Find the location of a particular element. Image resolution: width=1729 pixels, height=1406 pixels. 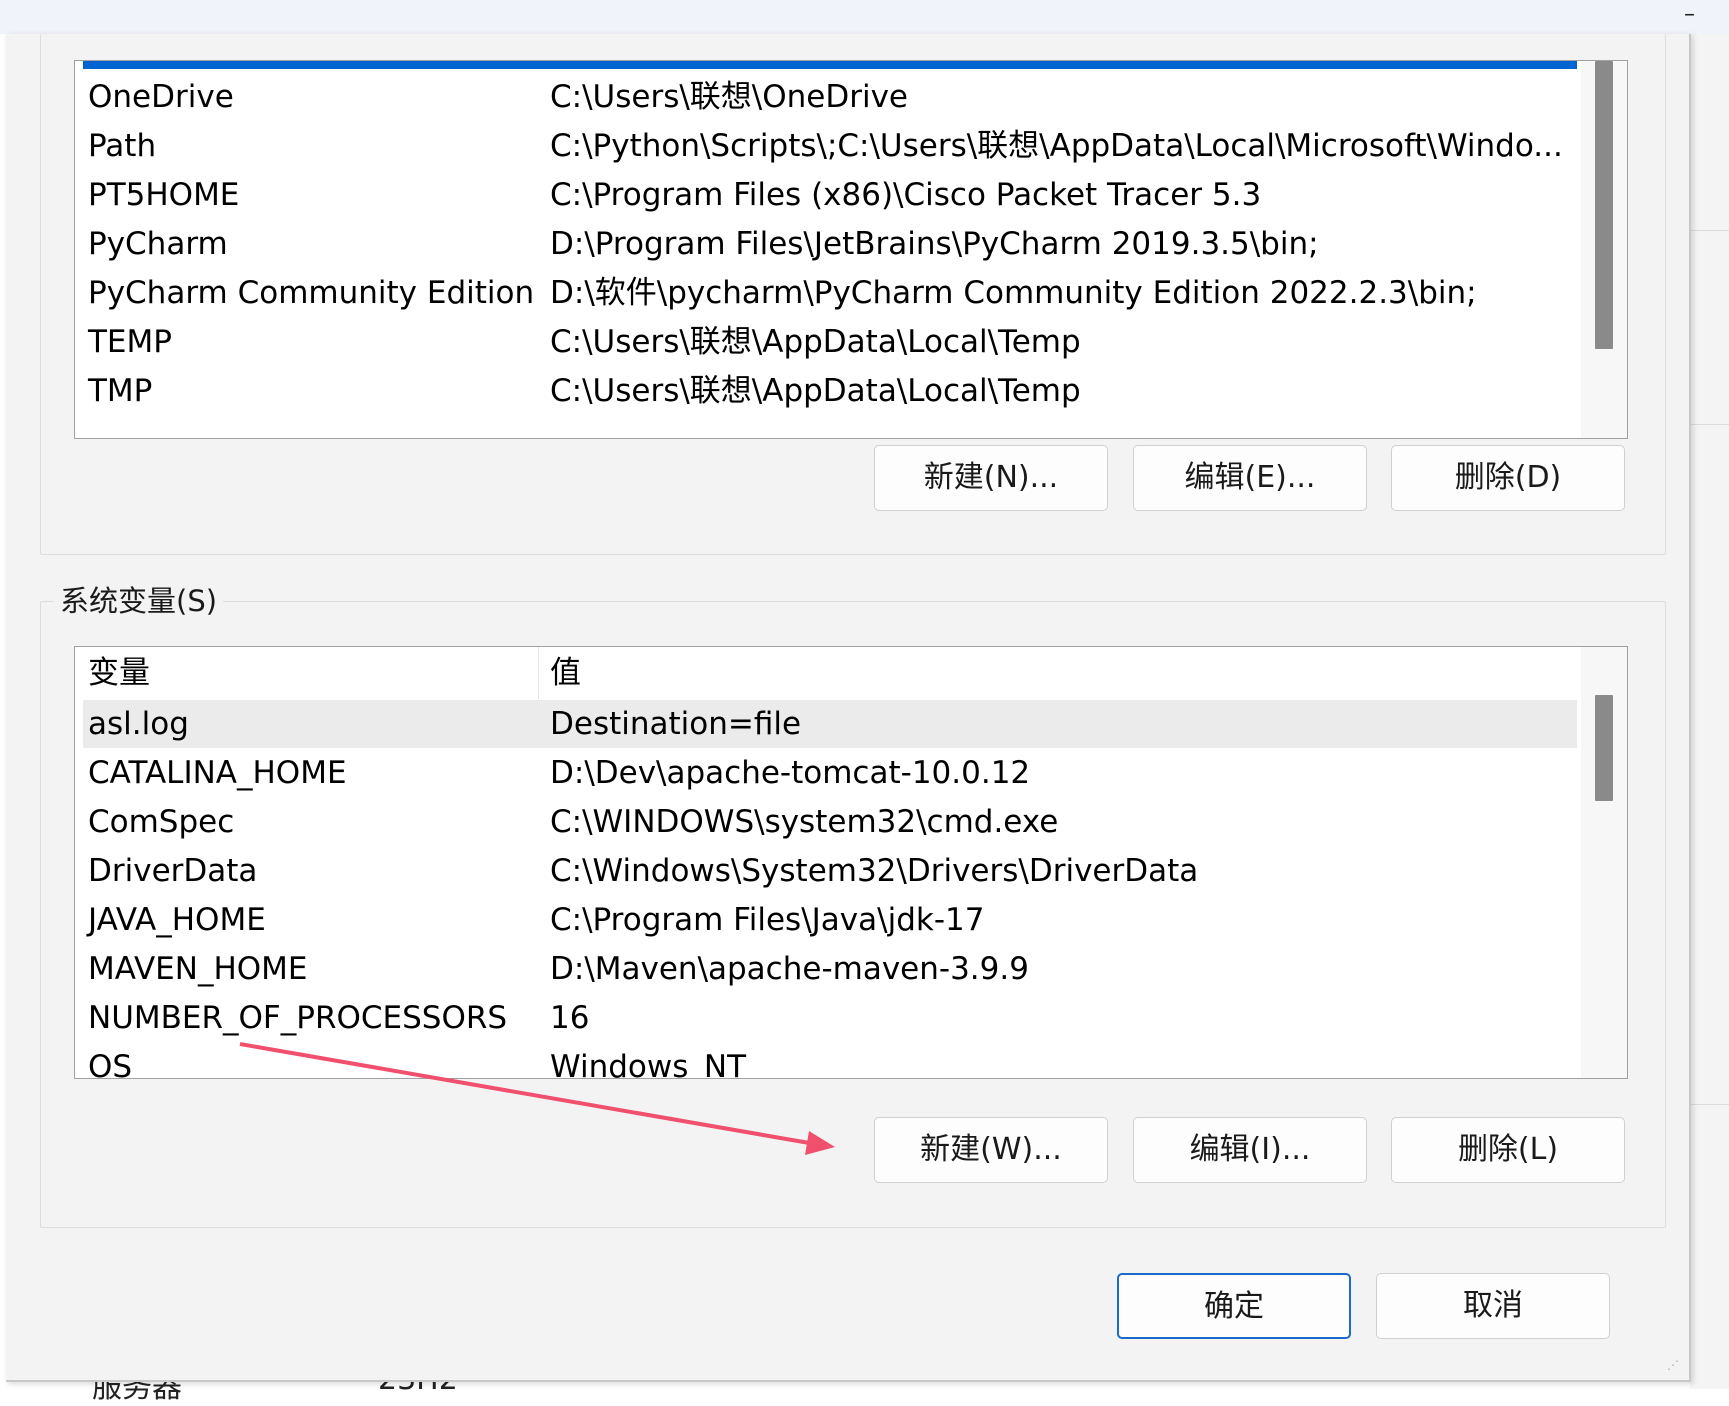

variable-value: D:\Maven\apache-maven-3.9.9 is located at coordinates (789, 969).